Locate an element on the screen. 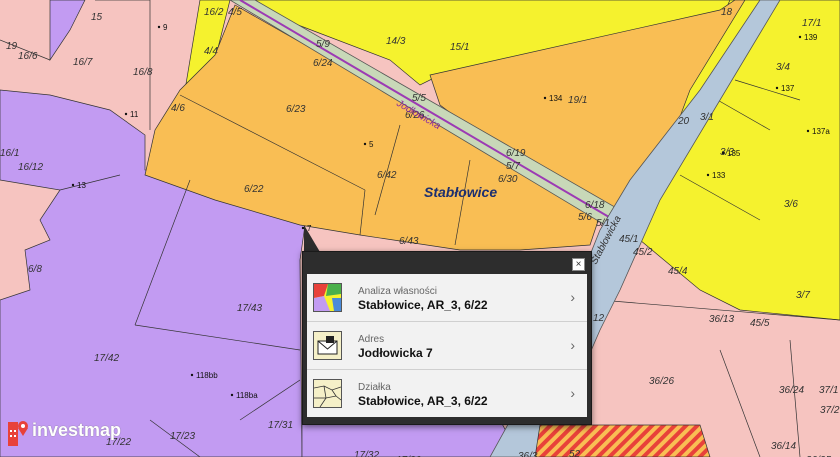  item-sub-address: Adres is located at coordinates (371, 339).